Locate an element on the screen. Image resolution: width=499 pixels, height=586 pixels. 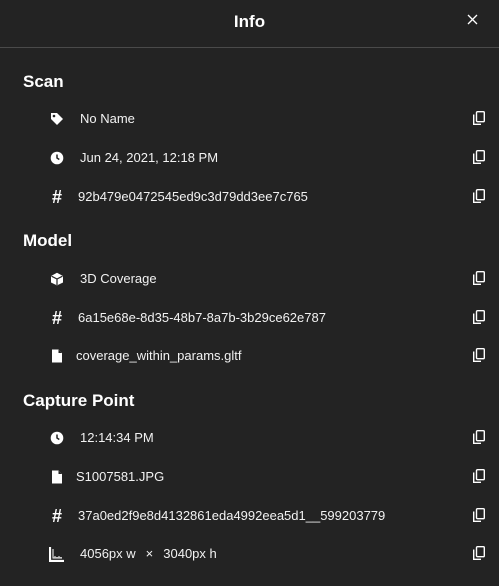
model-file: coverage_within_params.gltf is located at coordinates (159, 355).